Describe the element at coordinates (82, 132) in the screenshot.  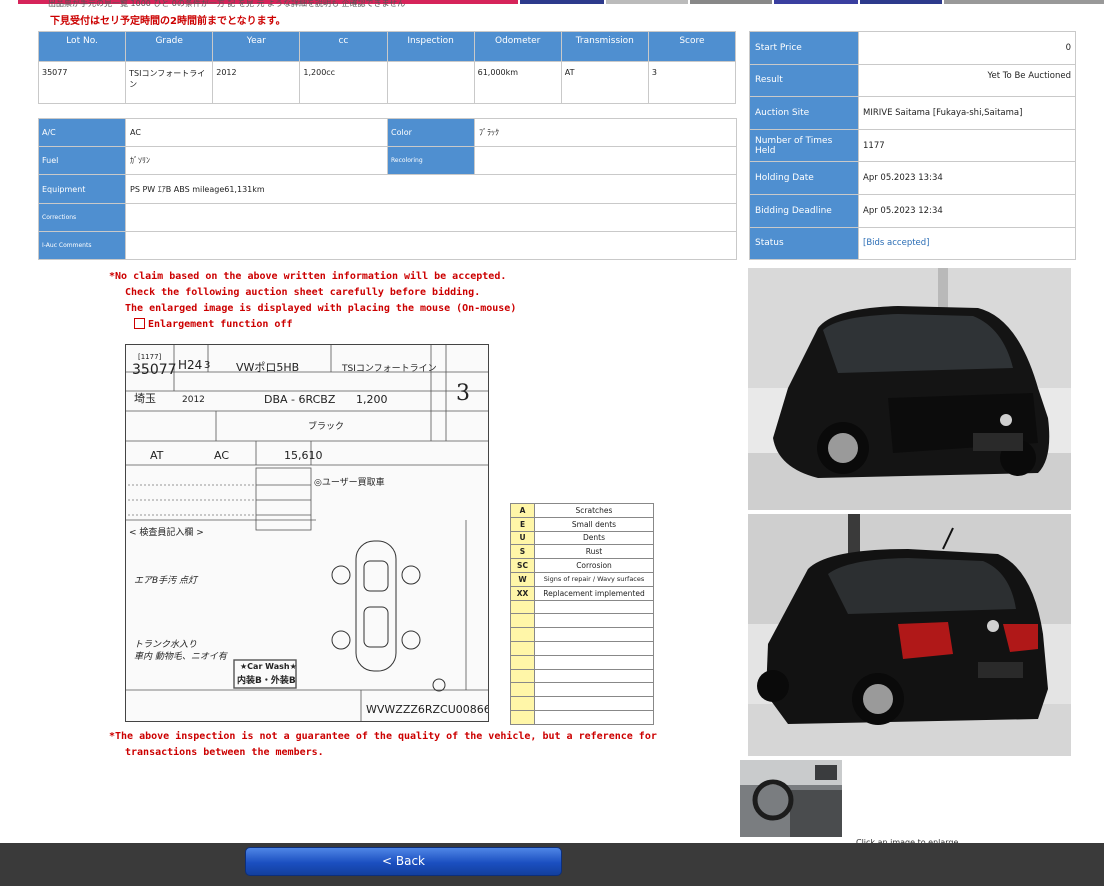
I see `ac-label: A/C` at that location.